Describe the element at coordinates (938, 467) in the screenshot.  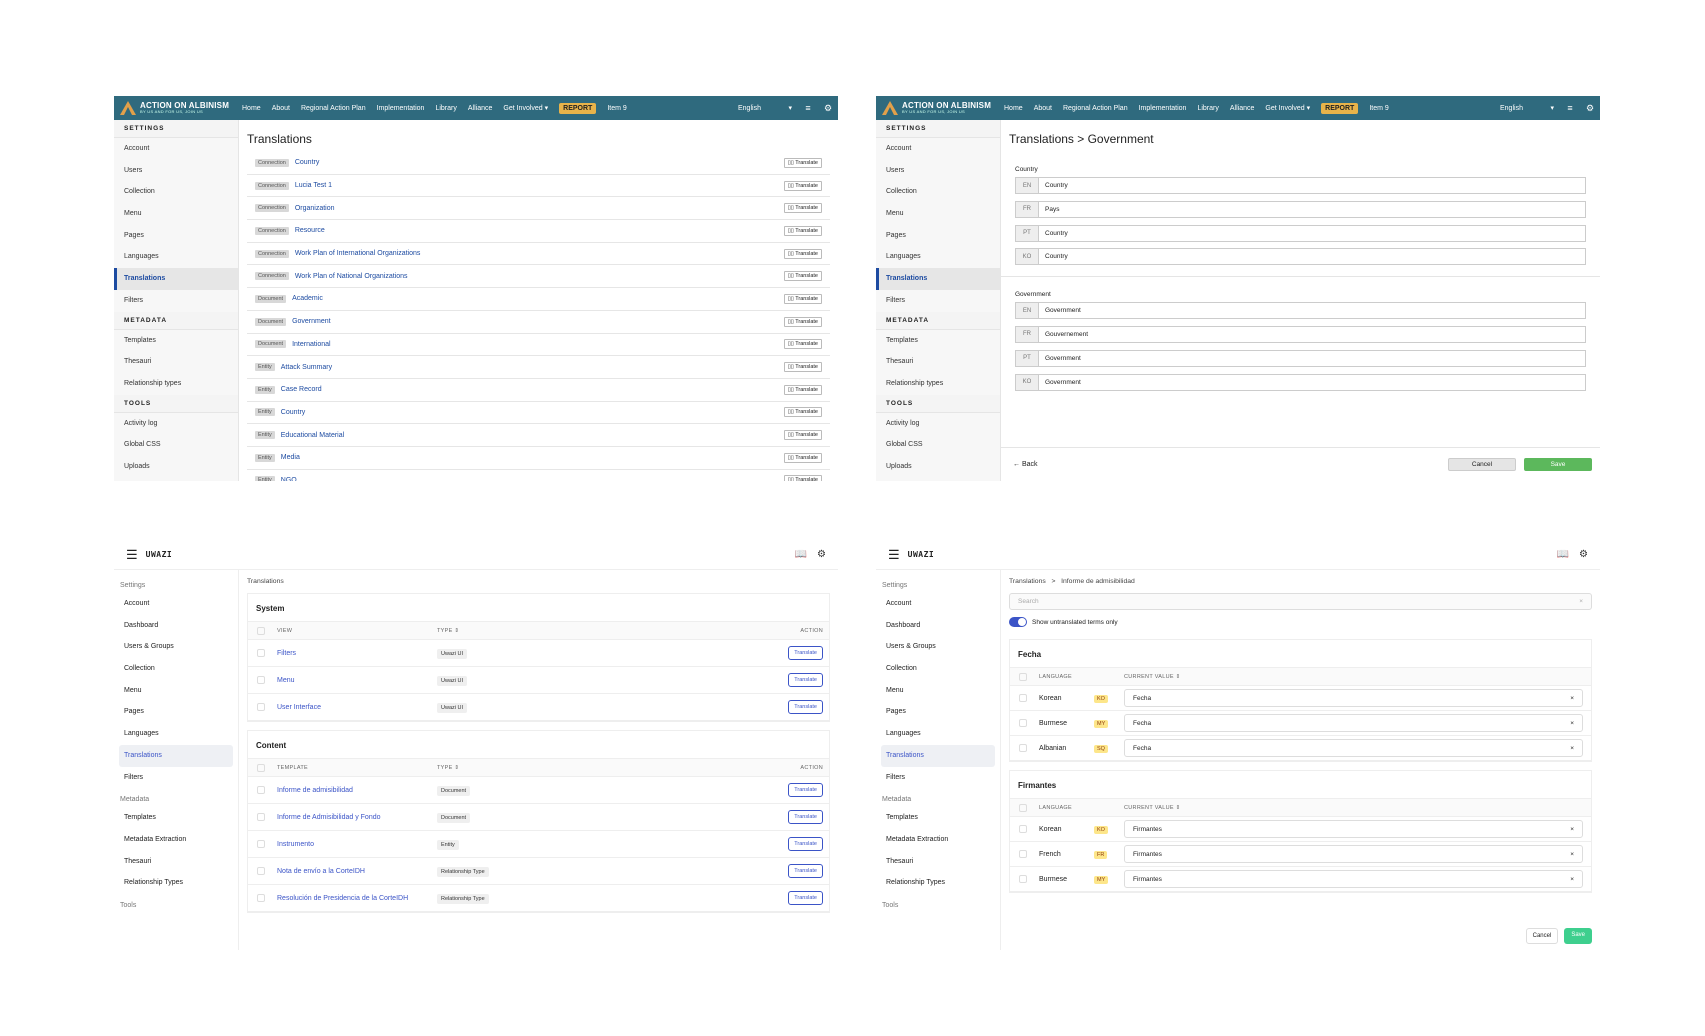
I see `sidebar-item-uploads: Uploads` at that location.